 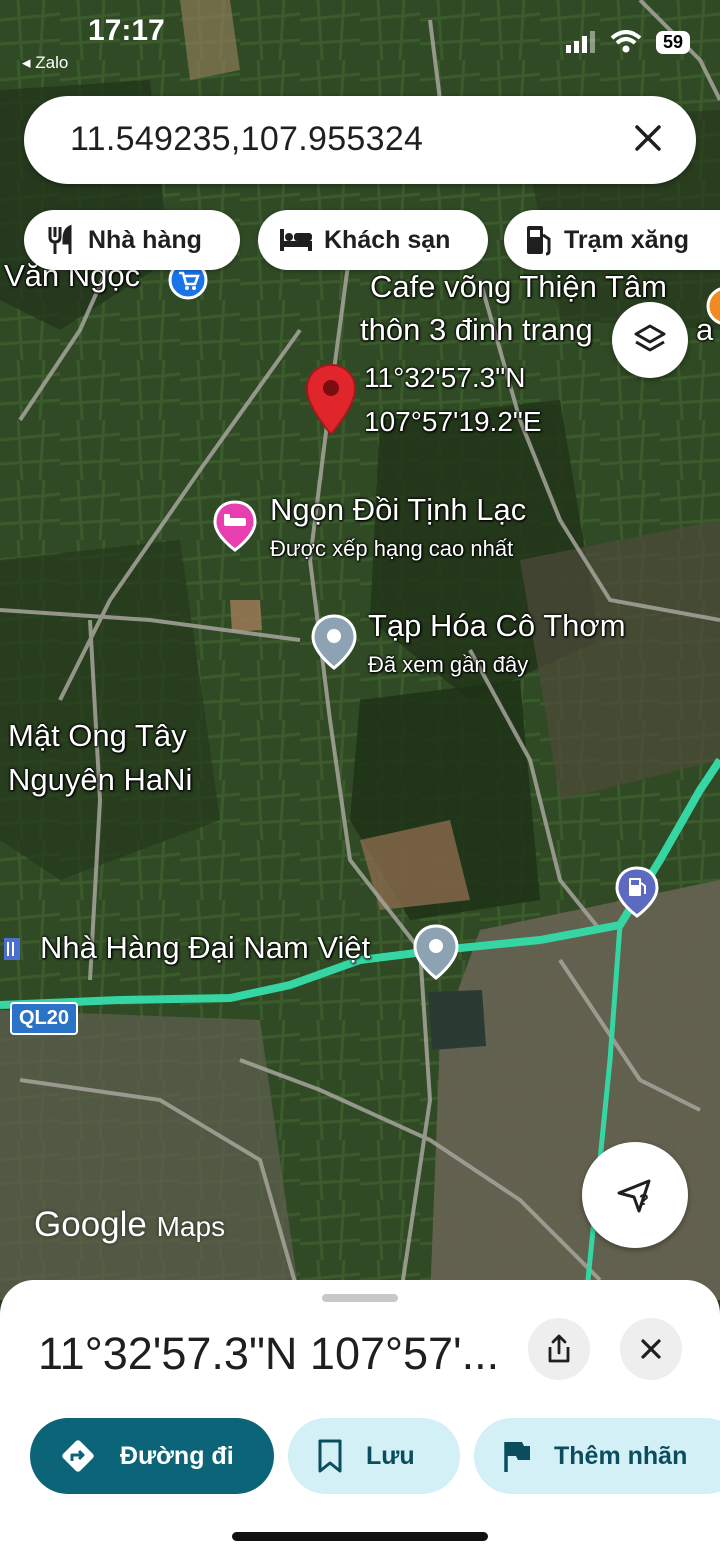 I want to click on navigation-unknown-icon: ?, so click(x=634, y=1196).